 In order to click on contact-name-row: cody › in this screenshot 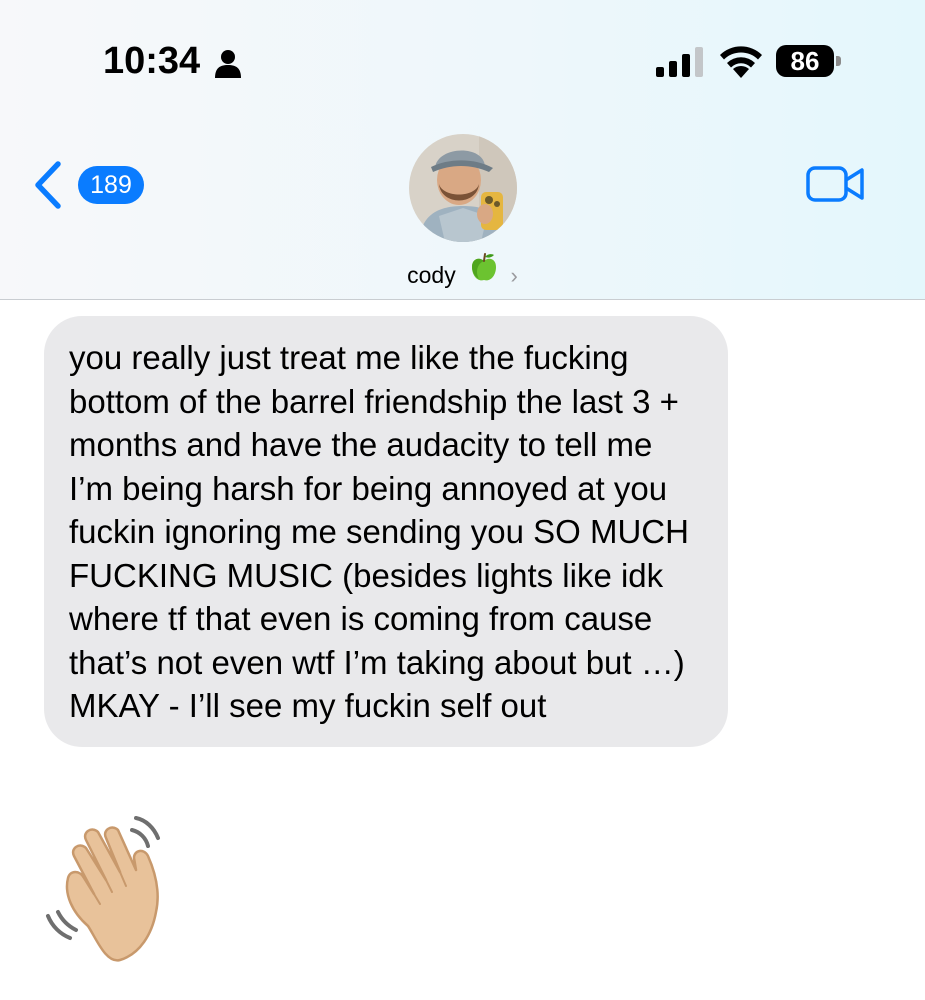, I will do `click(462, 270)`.